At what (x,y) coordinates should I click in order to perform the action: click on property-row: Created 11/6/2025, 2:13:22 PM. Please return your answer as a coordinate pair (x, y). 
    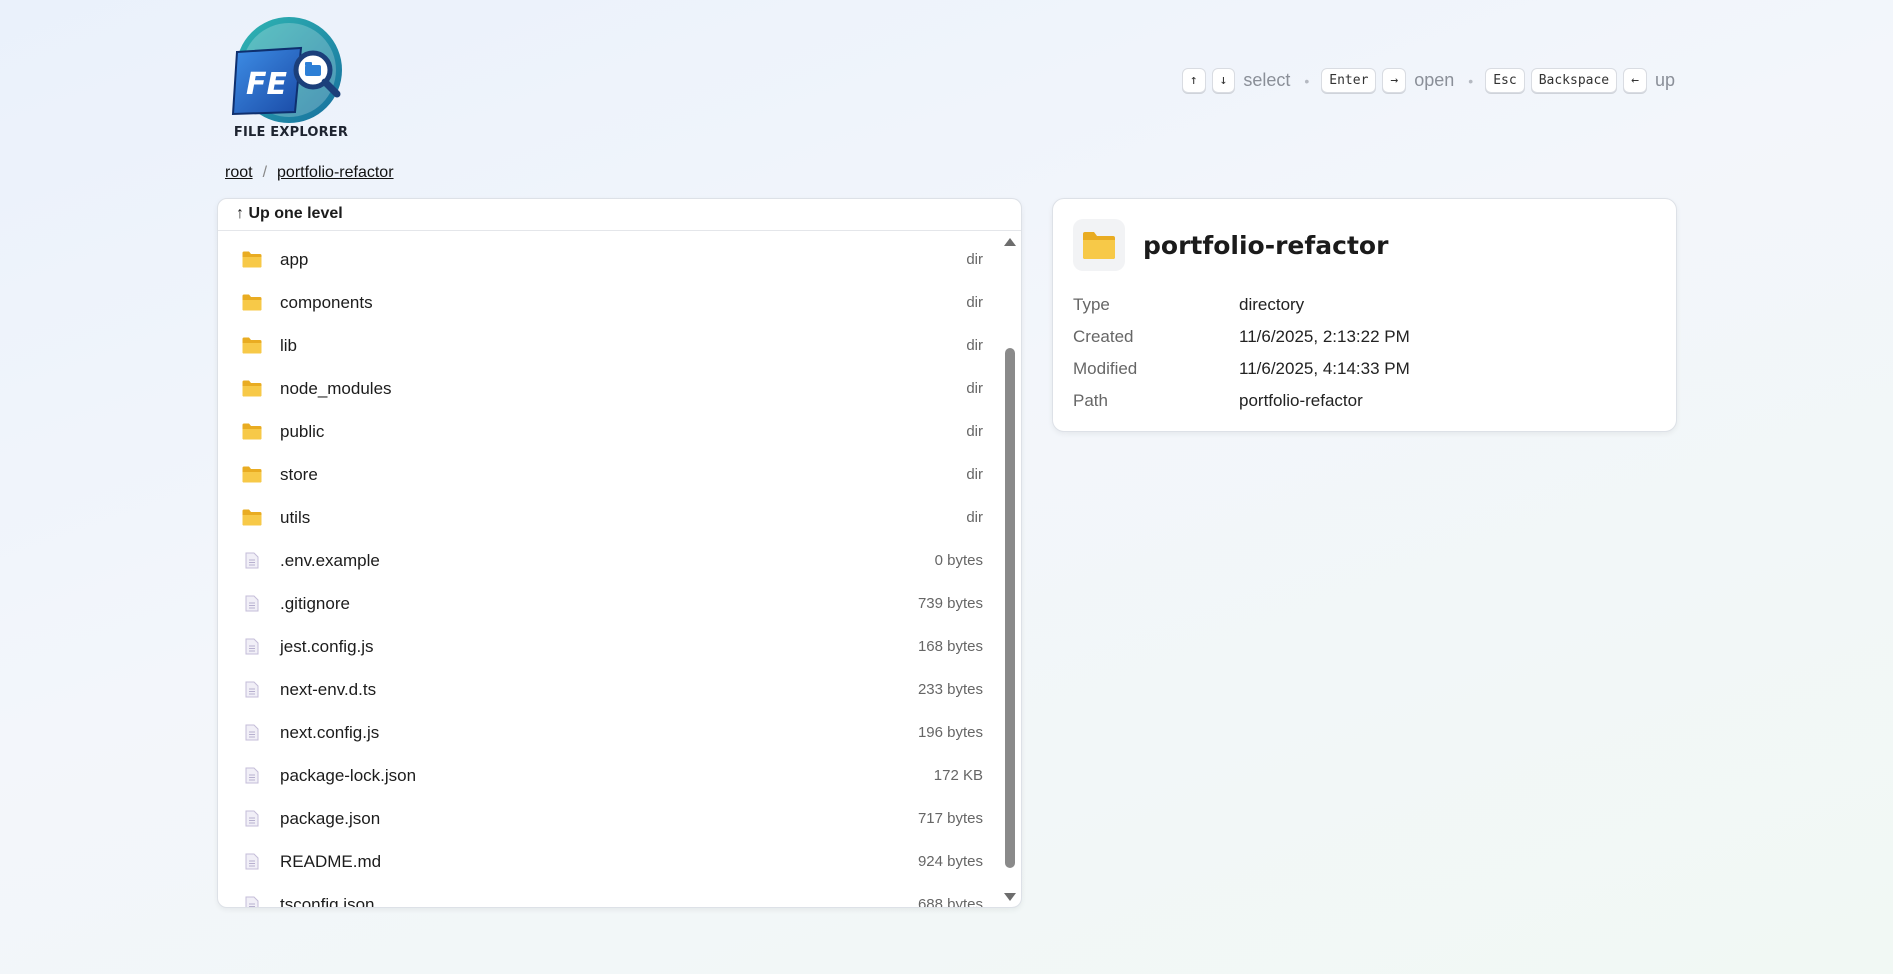
    Looking at the image, I should click on (1241, 337).